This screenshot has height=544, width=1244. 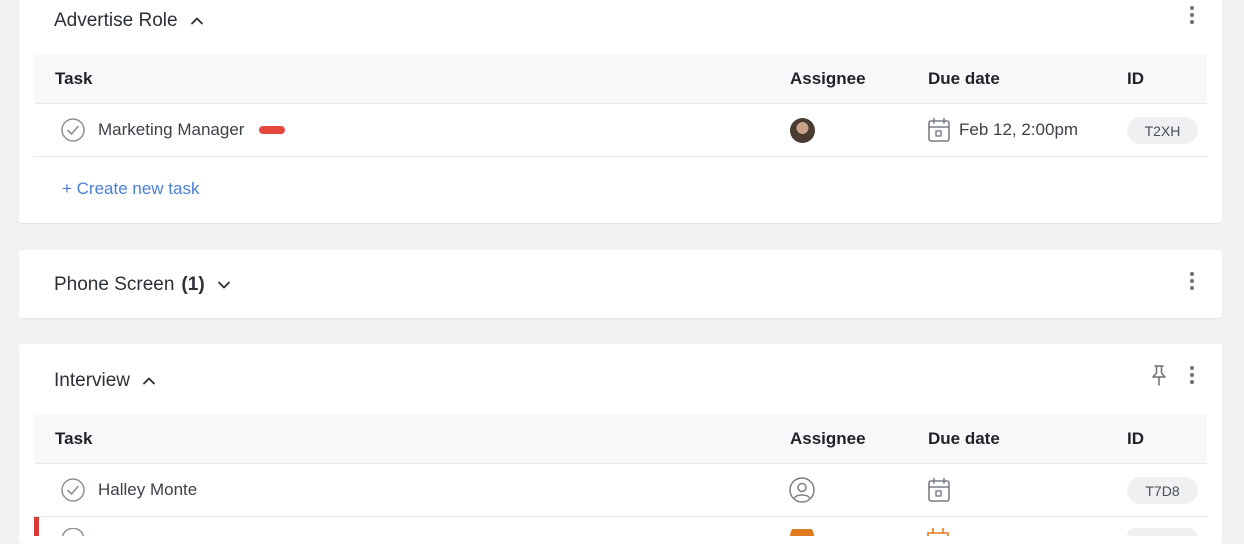 I want to click on section-title: Phone Screen, so click(x=114, y=284).